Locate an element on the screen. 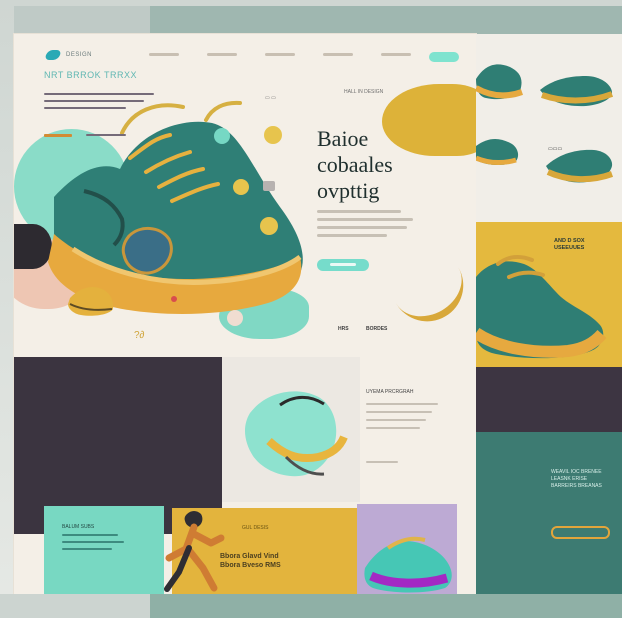 Image resolution: width=622 pixels, height=618 pixels. teal-promo-card is located at coordinates (104, 550).